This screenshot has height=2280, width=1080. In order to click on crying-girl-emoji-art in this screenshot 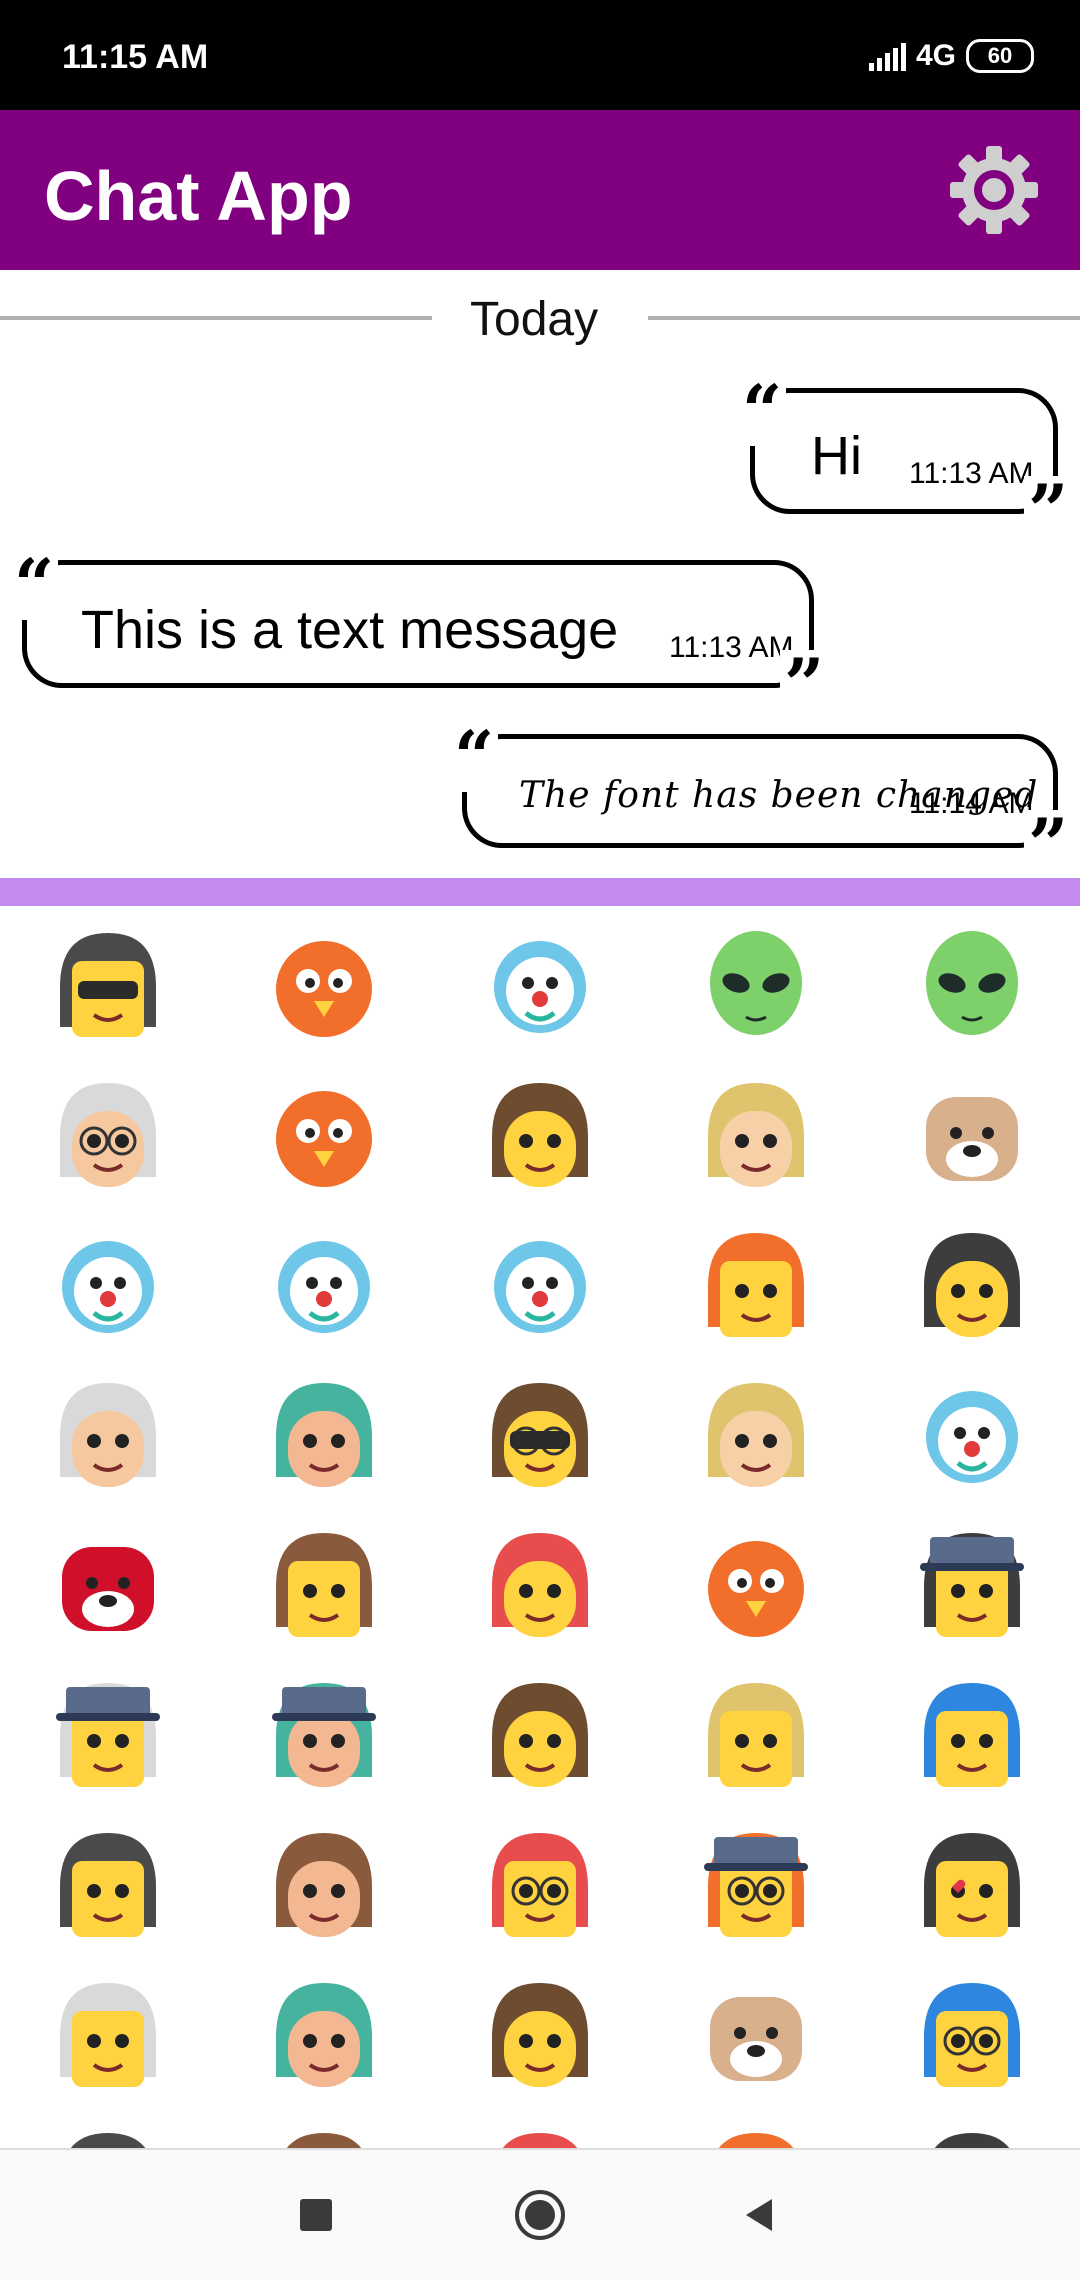, I will do `click(972, 1285)`.